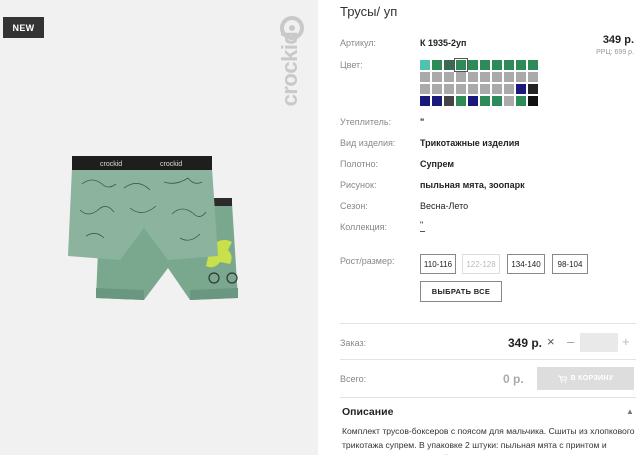 The image size is (640, 455). Describe the element at coordinates (353, 379) in the screenshot. I see `total-label: Всего:` at that location.